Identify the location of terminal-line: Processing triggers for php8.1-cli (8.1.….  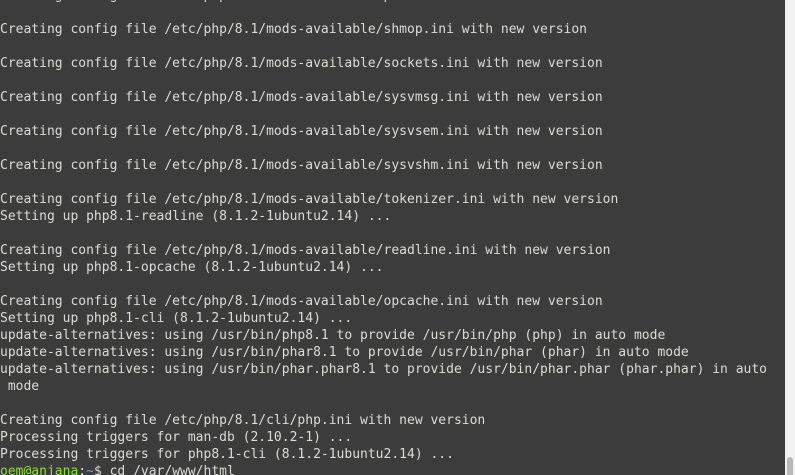
(227, 454).